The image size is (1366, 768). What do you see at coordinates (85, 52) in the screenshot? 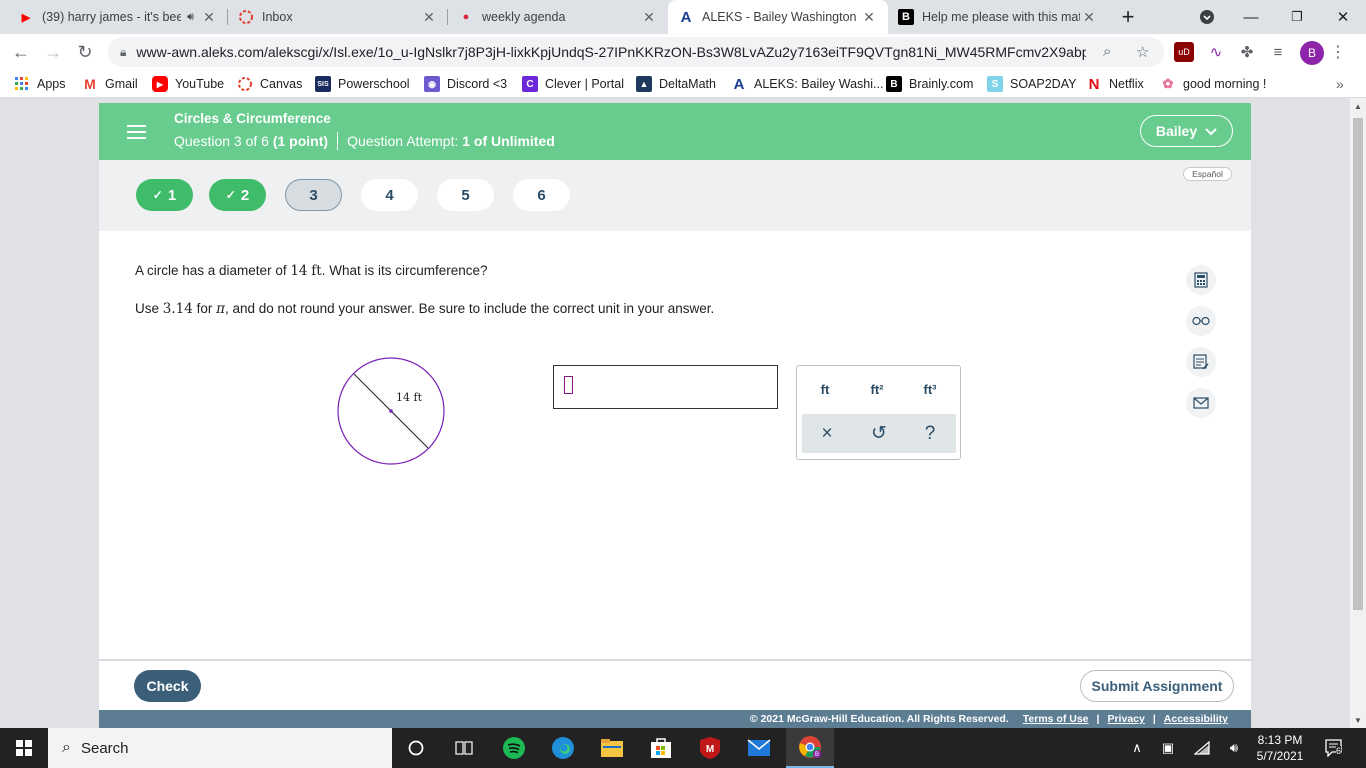
I see `reload-icon: ↻` at bounding box center [85, 52].